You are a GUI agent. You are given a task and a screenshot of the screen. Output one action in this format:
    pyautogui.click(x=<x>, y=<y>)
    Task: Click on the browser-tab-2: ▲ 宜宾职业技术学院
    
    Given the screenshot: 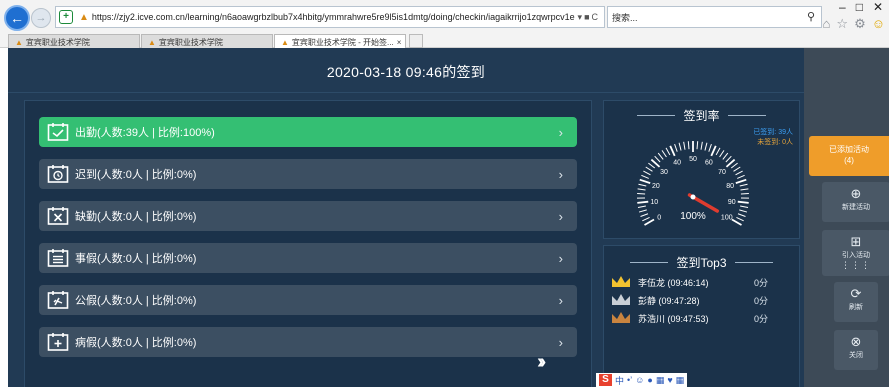 What is the action you would take?
    pyautogui.click(x=207, y=41)
    